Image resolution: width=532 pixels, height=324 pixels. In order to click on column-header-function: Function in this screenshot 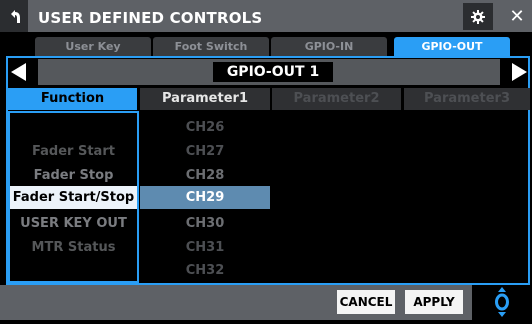, I will do `click(72, 99)`.